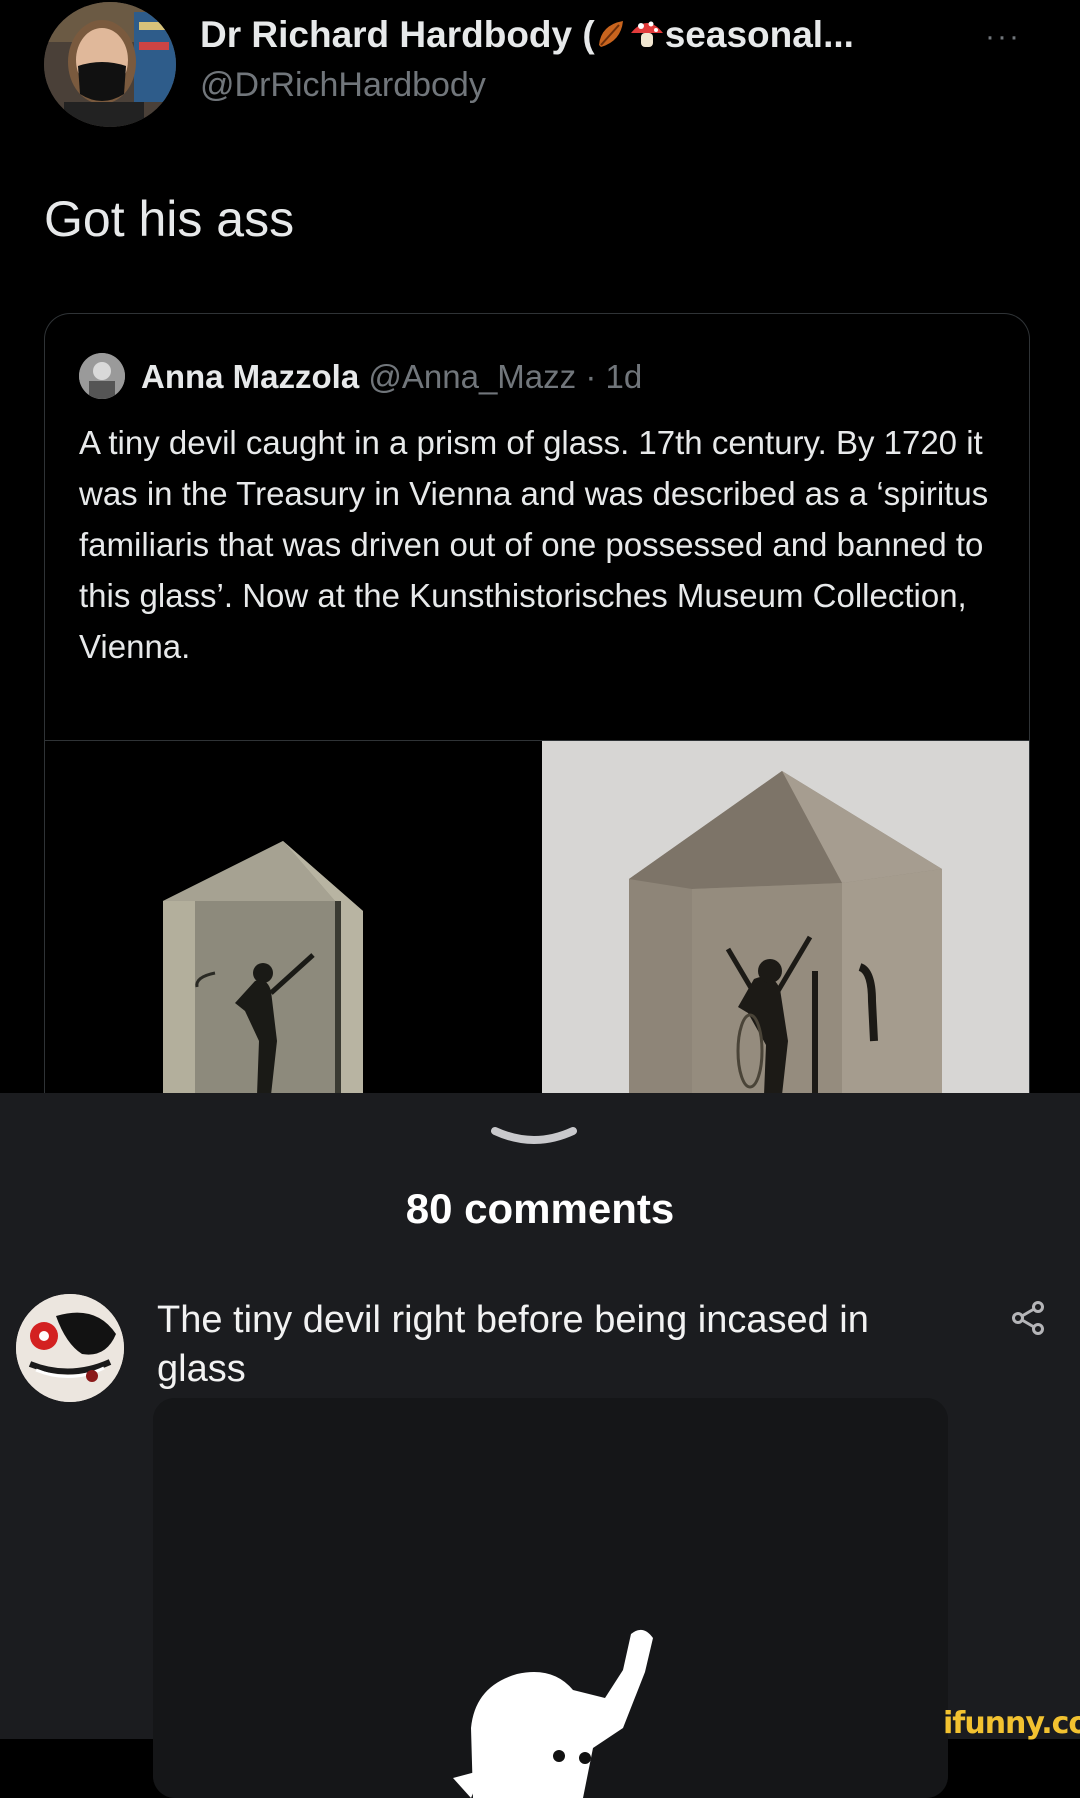 The height and width of the screenshot is (1798, 1080). I want to click on more-options-icon: ···, so click(1003, 37).